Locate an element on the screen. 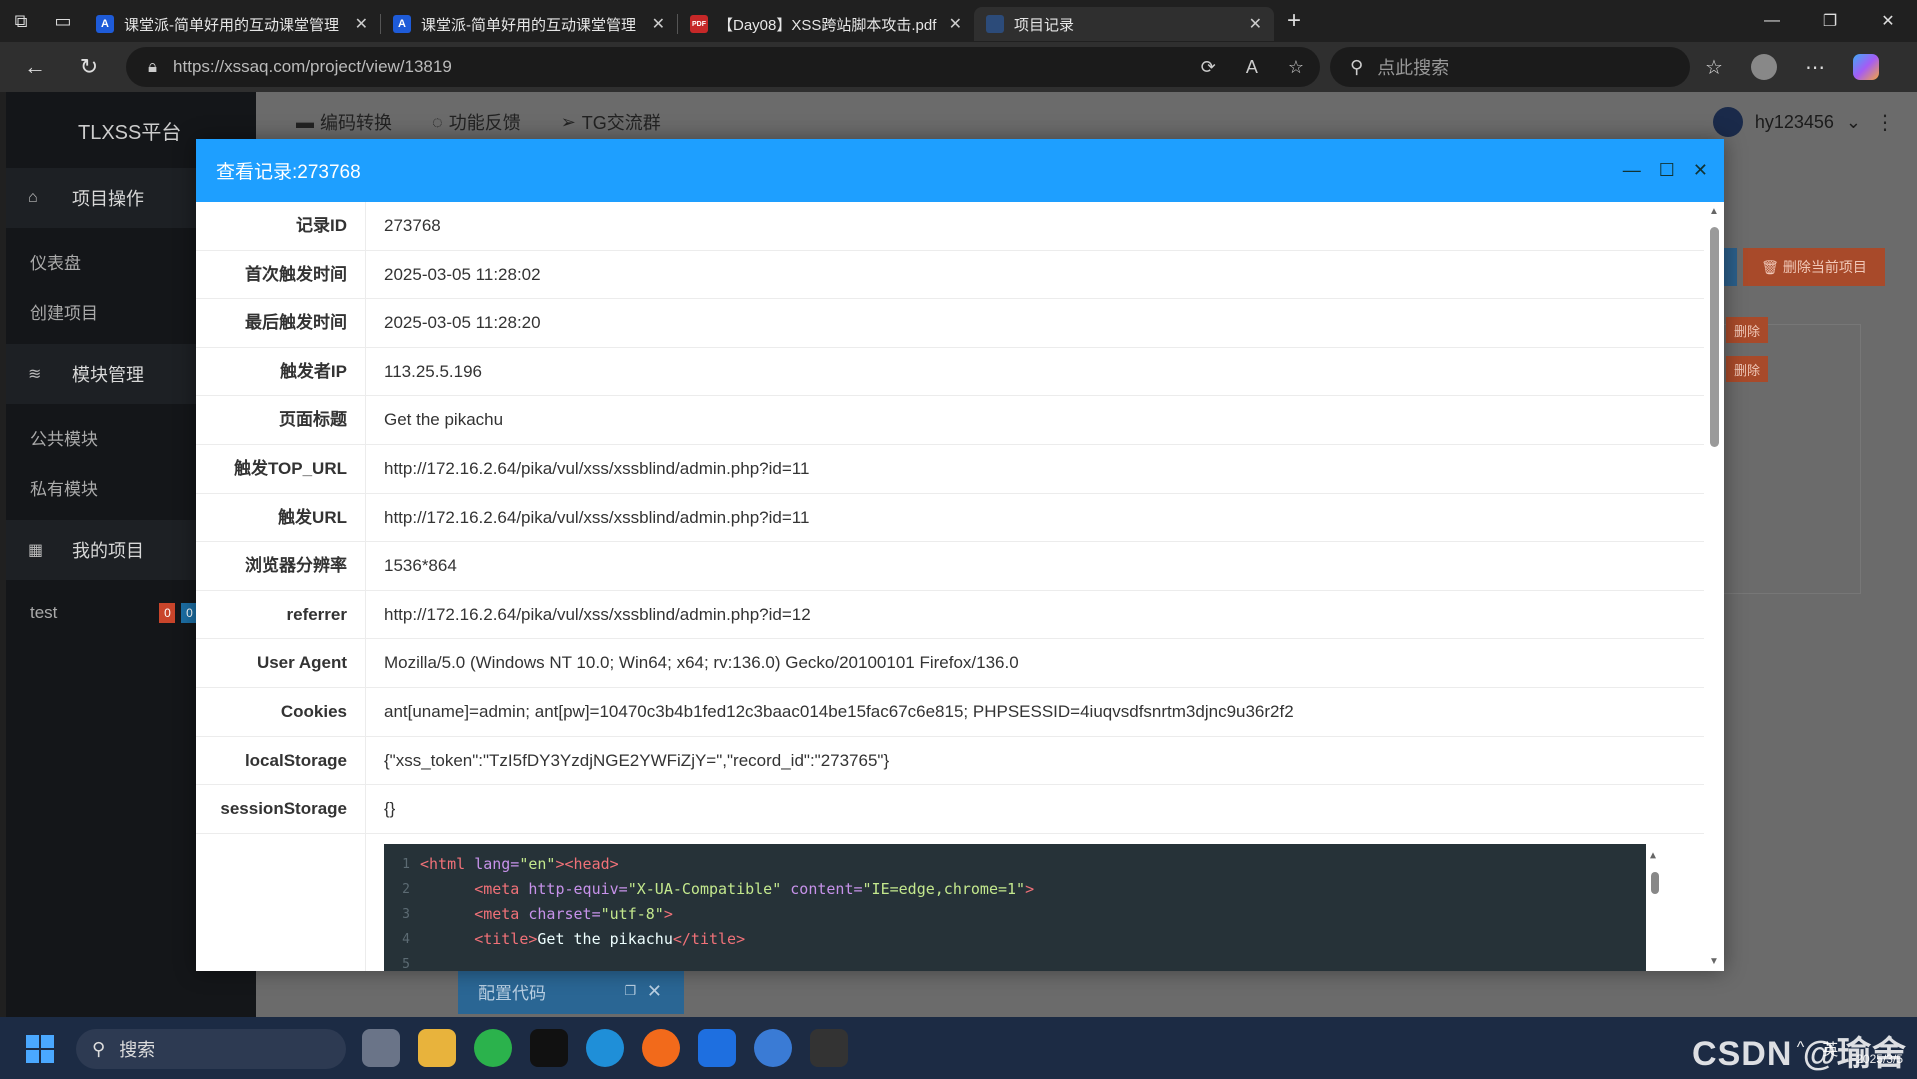 The height and width of the screenshot is (1079, 1917). task-view-icon is located at coordinates (381, 1048).